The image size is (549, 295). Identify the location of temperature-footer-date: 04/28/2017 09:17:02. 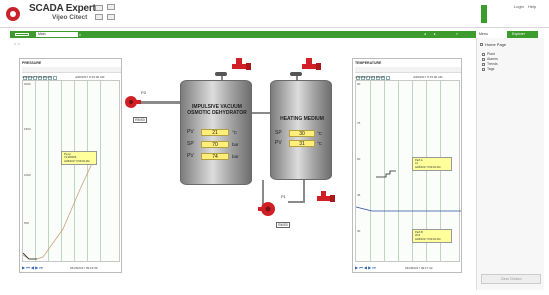
(419, 268).